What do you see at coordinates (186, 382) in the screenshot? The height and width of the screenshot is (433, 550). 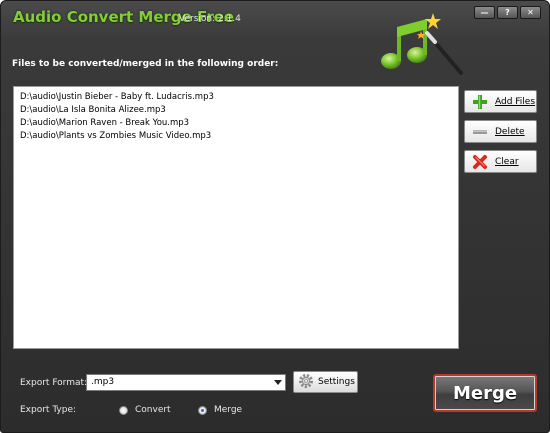 I see `export-format-select: .mp3` at bounding box center [186, 382].